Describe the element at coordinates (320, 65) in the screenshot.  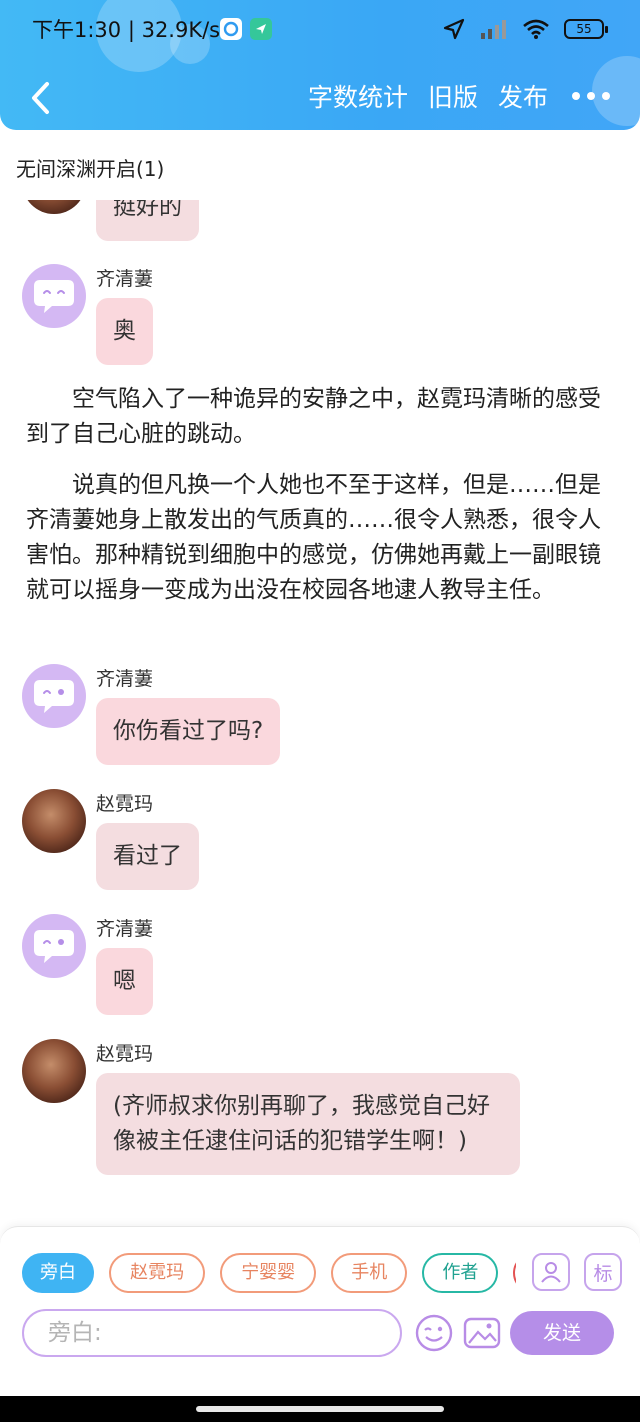
I see `top-header: 下午1:30 | 32.9K/s 55 字数统计 旧版 发布` at that location.